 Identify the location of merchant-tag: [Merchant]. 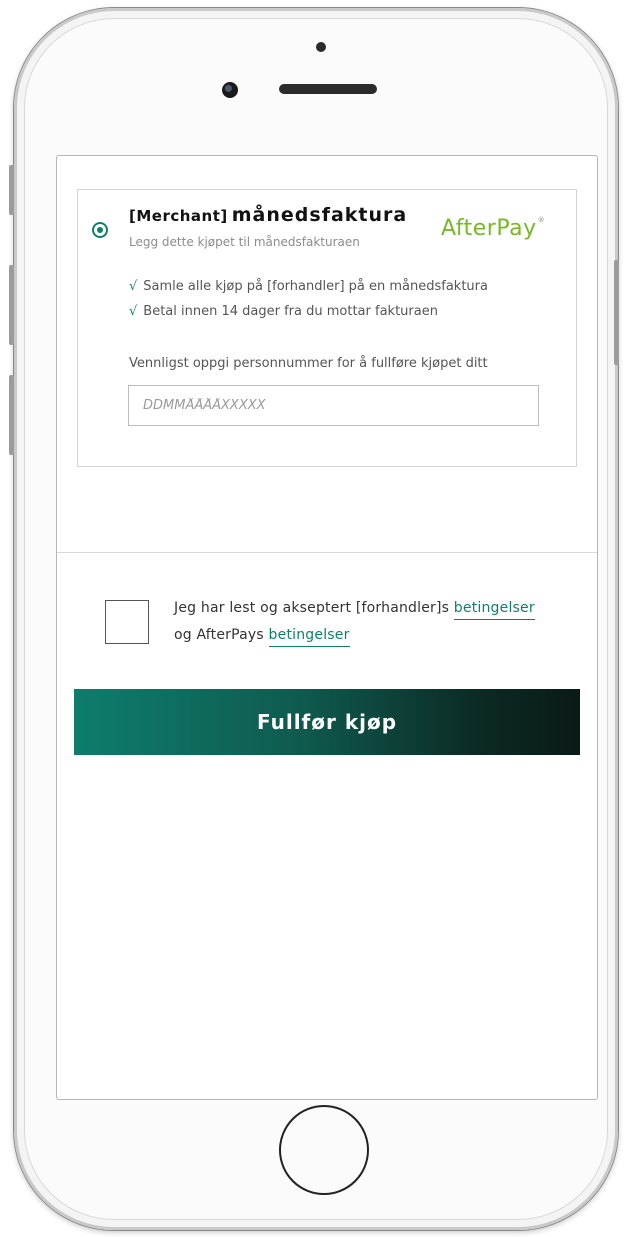
(178, 216).